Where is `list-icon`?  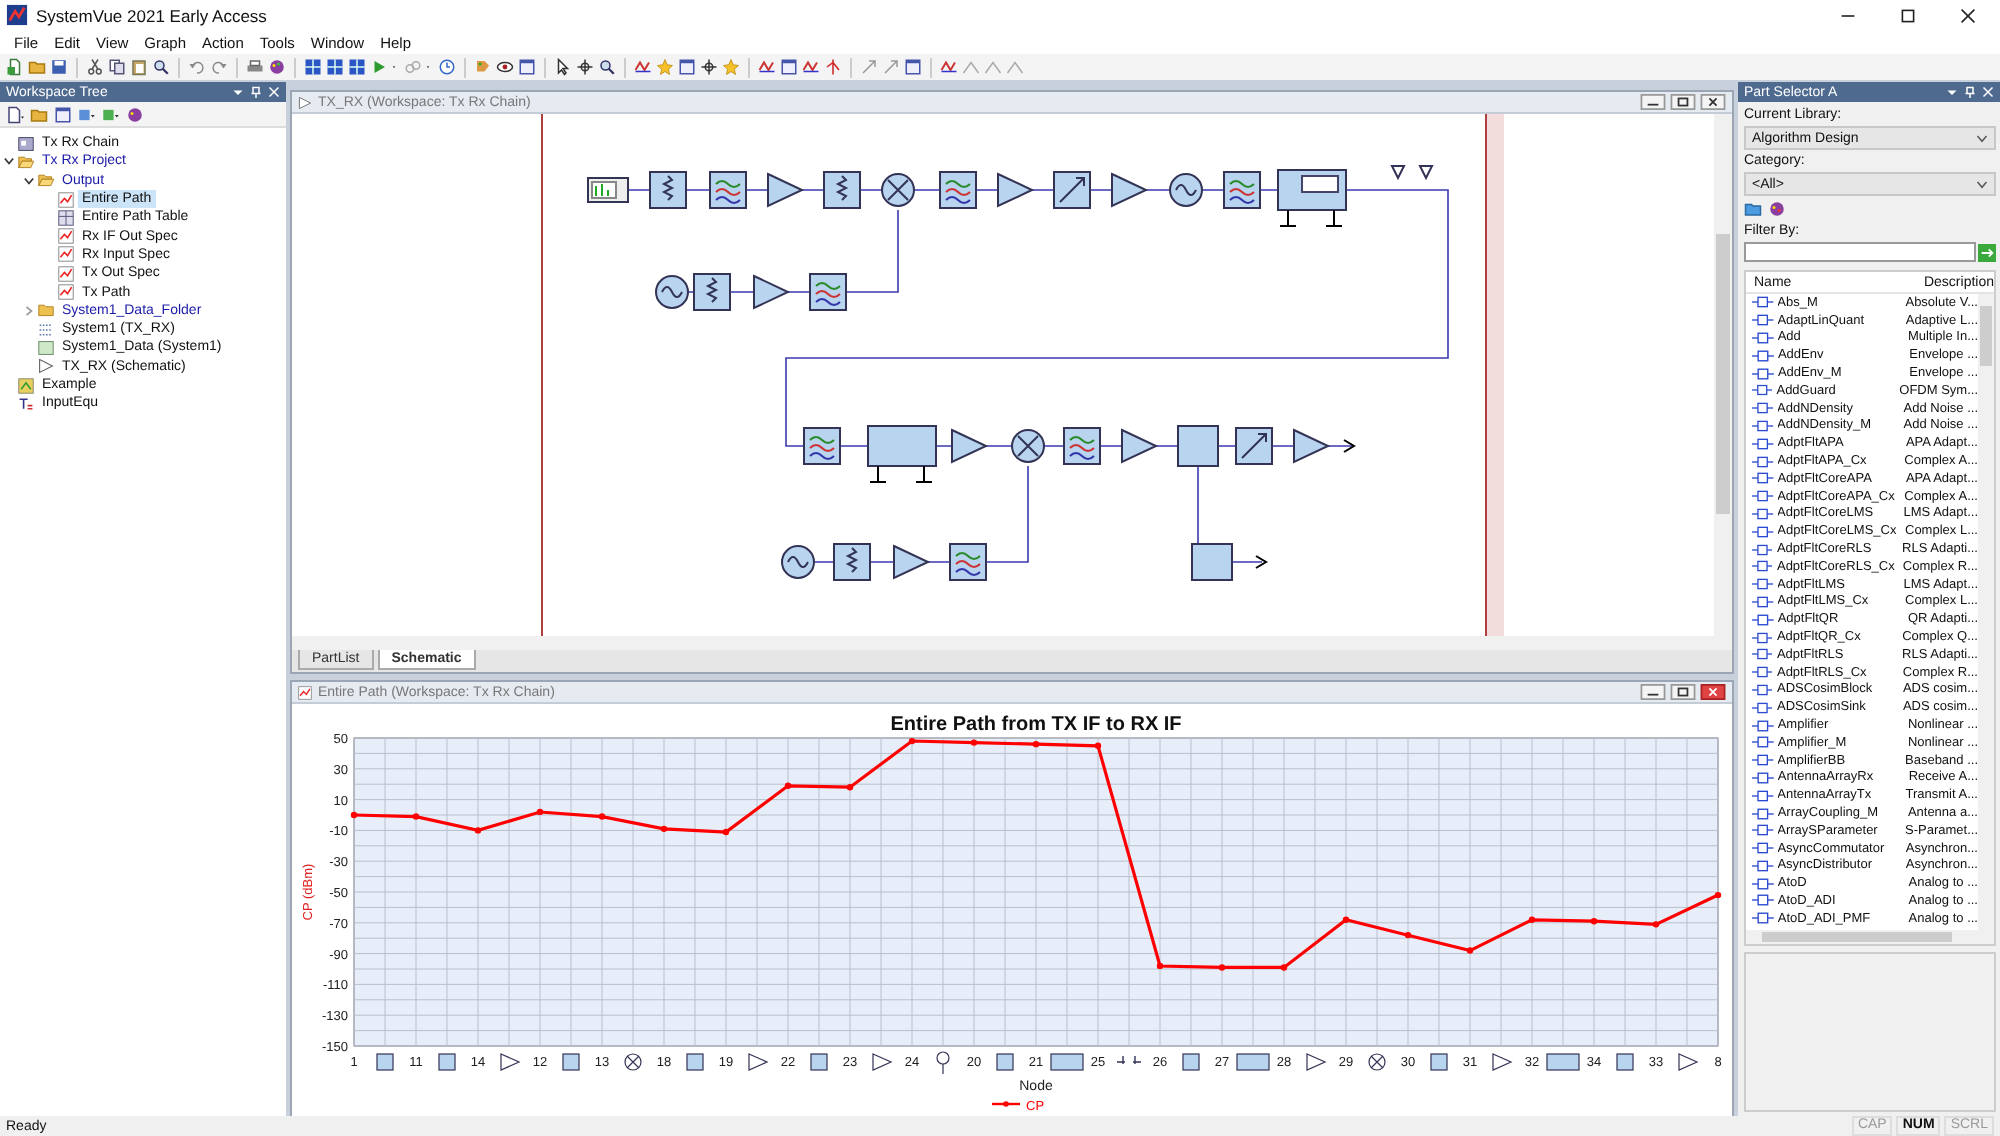 list-icon is located at coordinates (87, 114).